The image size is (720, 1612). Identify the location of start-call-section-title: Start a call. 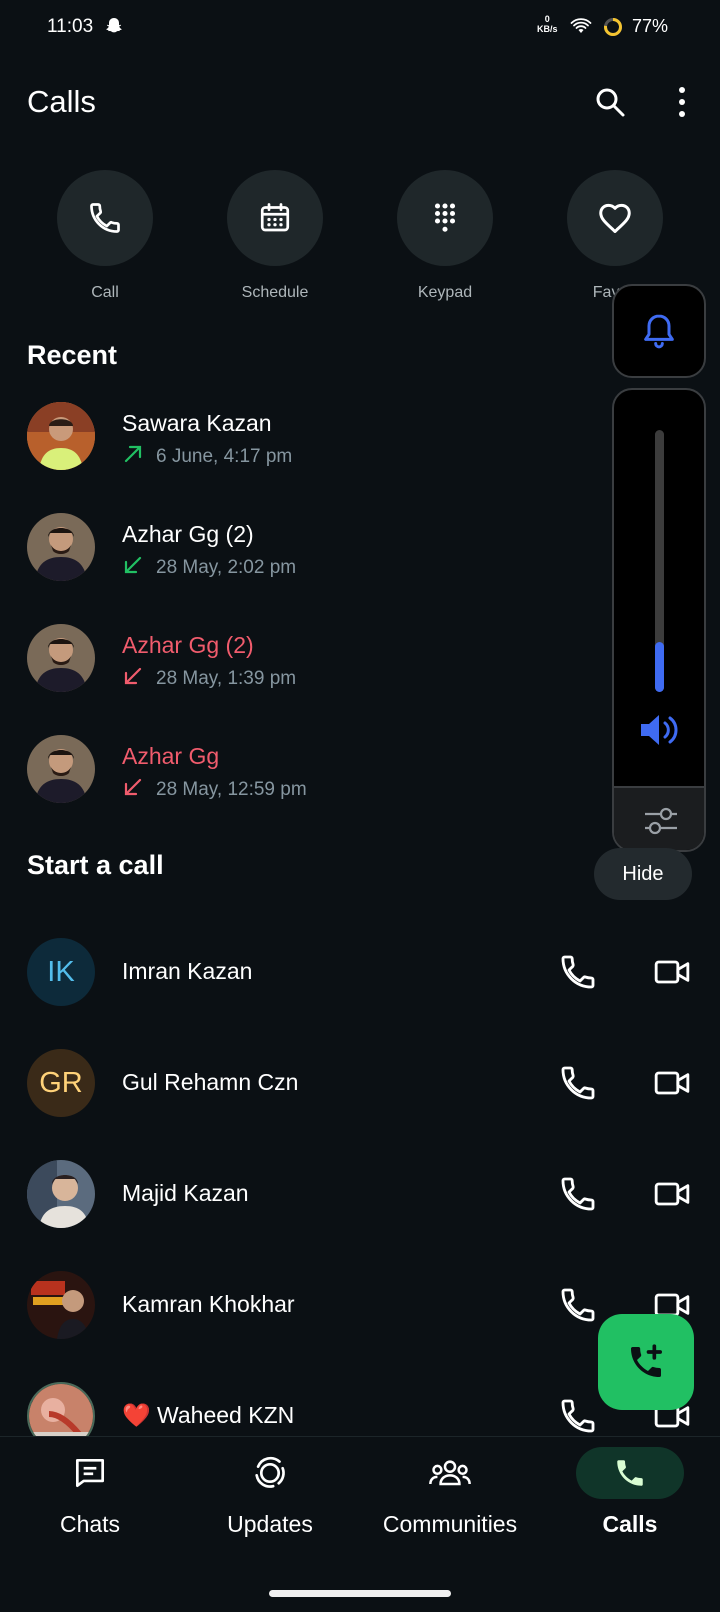
(95, 865).